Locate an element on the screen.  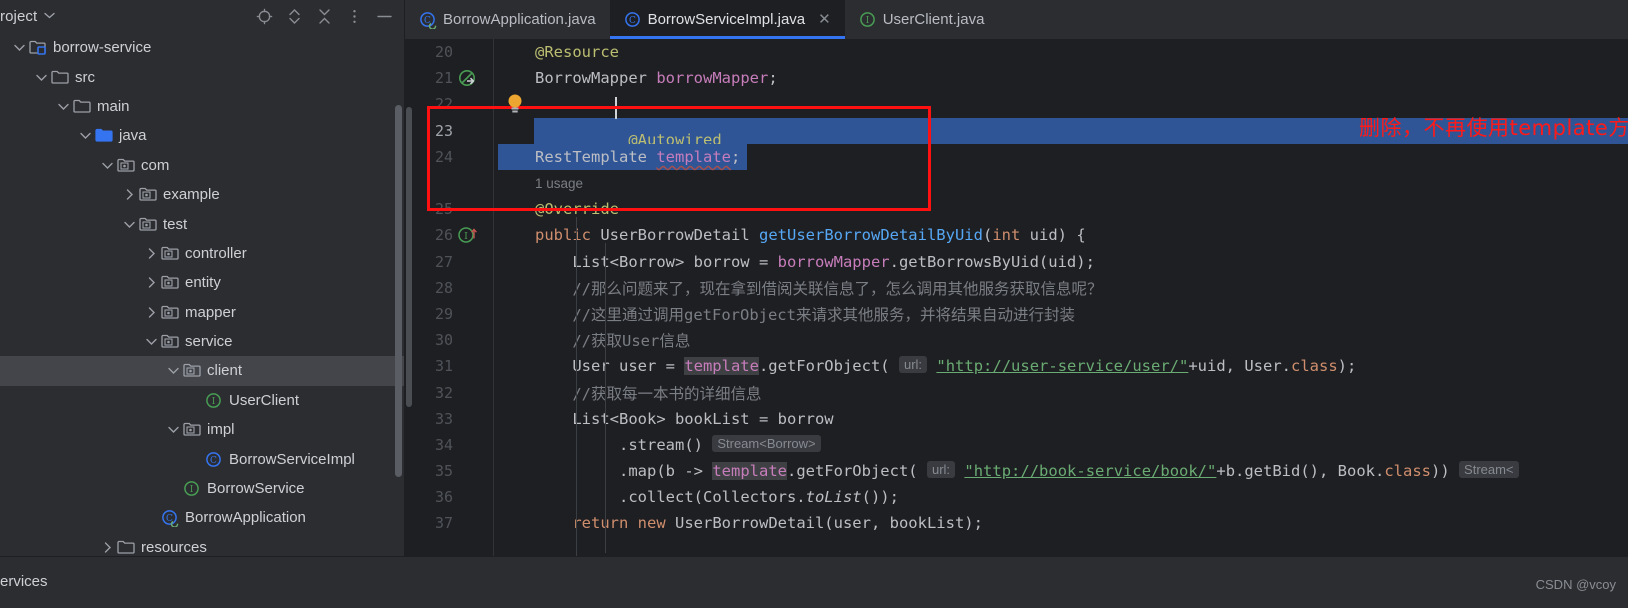
type-hint-stream: Stream<Borrow> is located at coordinates (766, 443).